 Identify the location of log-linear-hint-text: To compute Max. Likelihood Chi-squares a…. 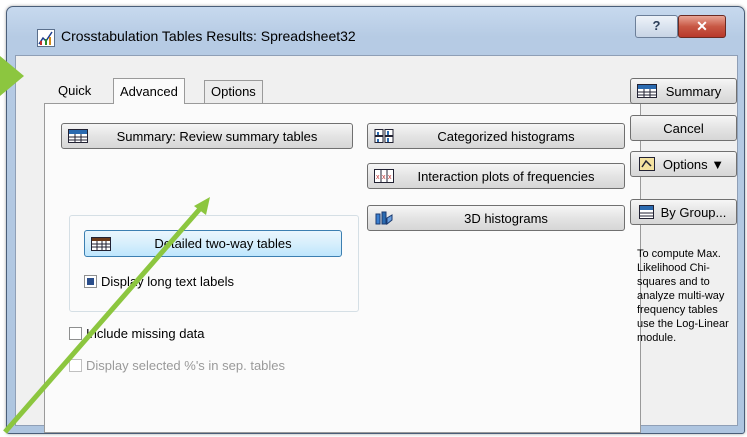
(683, 296).